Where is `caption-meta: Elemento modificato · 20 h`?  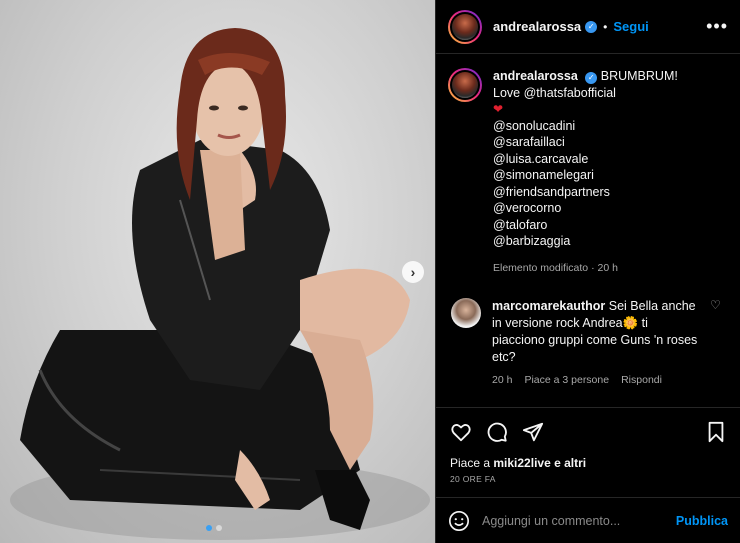
caption-meta: Elemento modificato · 20 h is located at coordinates (585, 268).